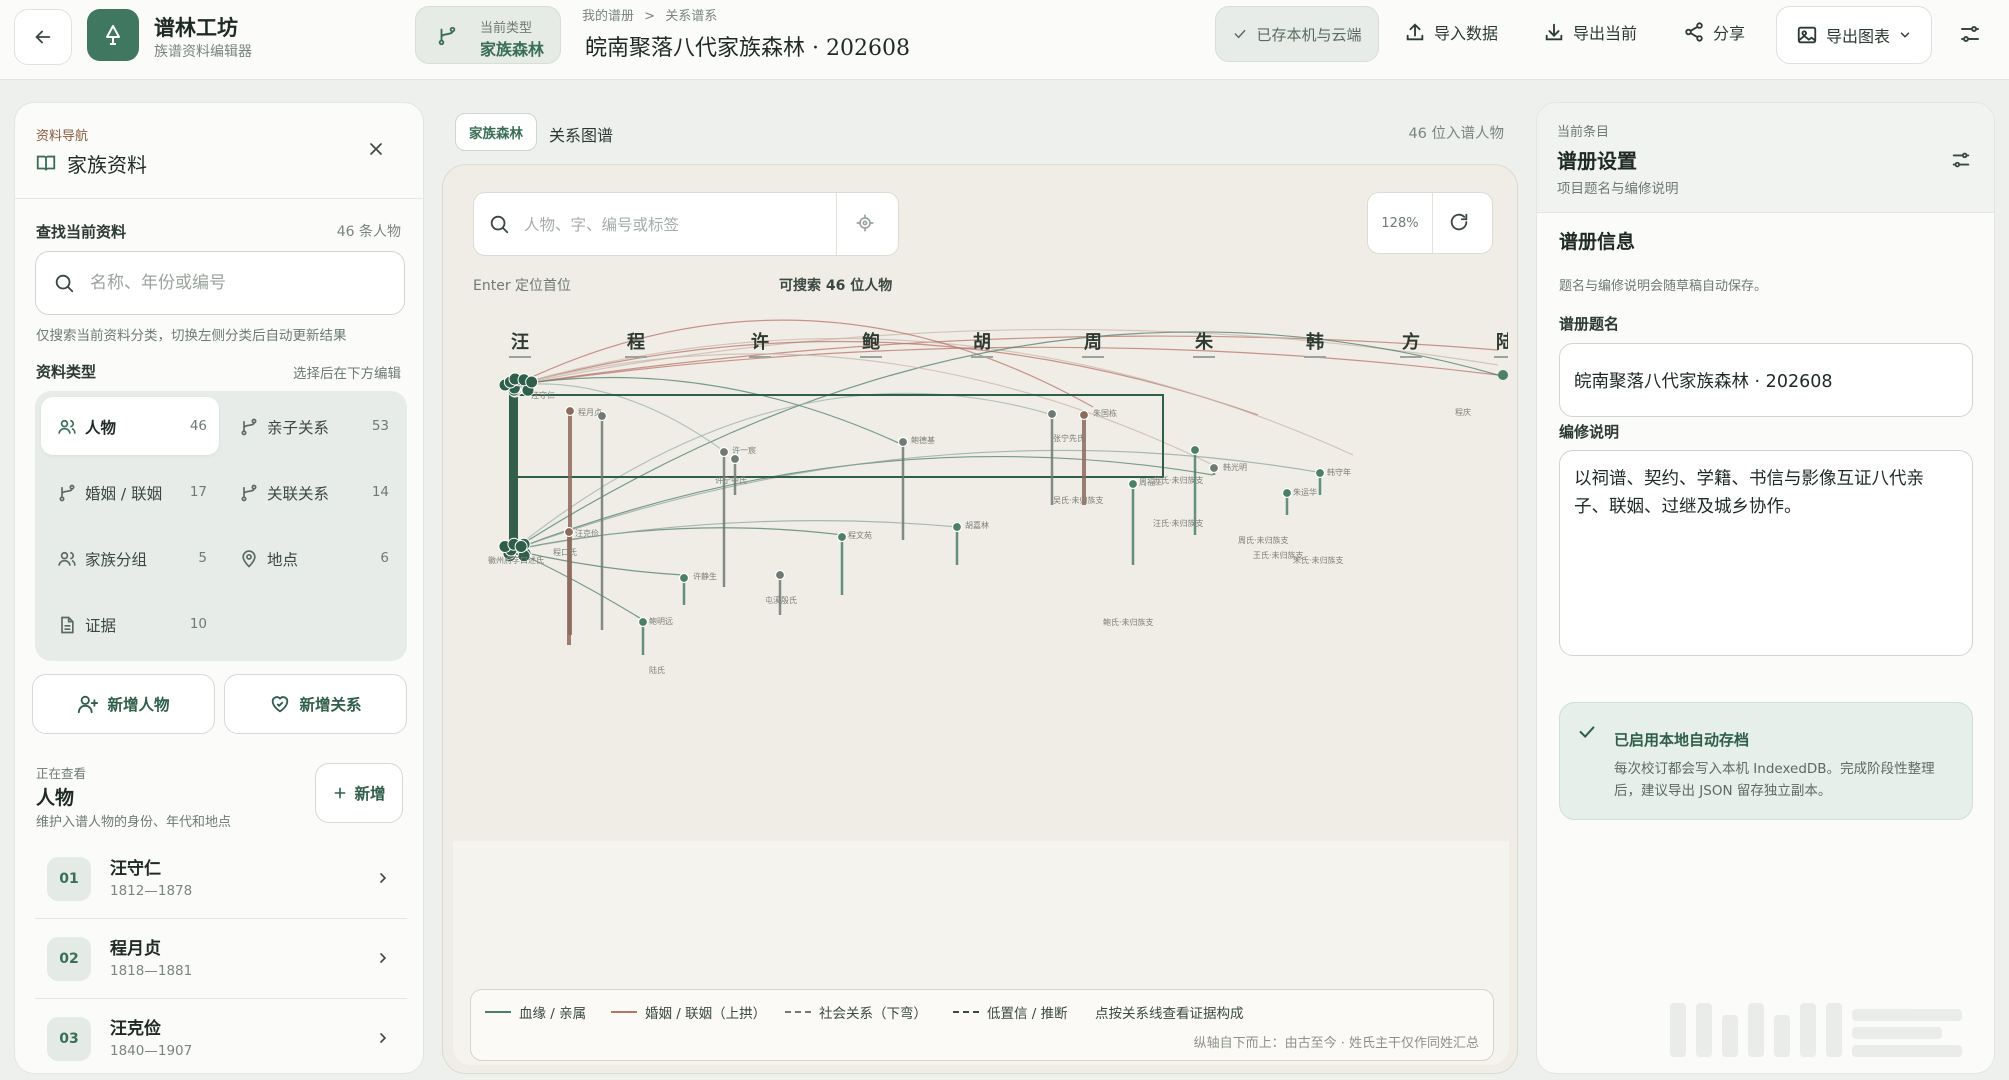 The height and width of the screenshot is (1080, 2009). What do you see at coordinates (1970, 36) in the screenshot?
I see `settings-sliders-button` at bounding box center [1970, 36].